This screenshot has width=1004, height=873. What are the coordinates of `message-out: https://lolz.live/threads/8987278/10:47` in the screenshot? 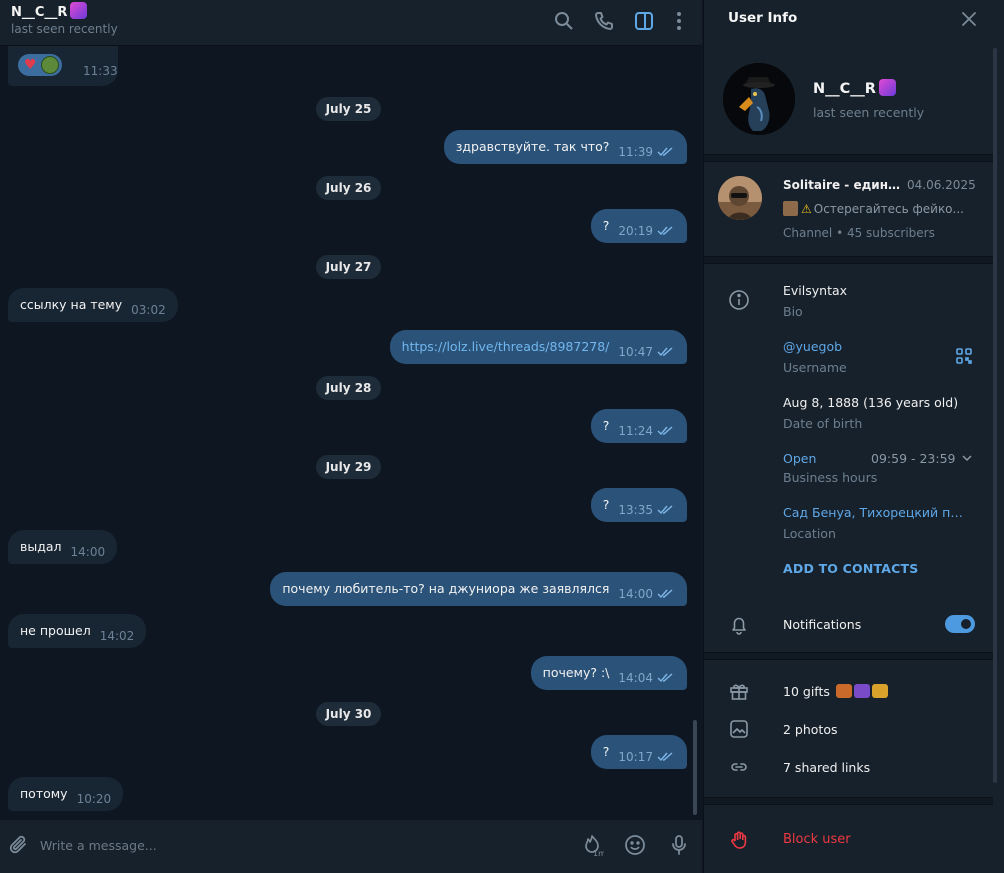 It's located at (538, 347).